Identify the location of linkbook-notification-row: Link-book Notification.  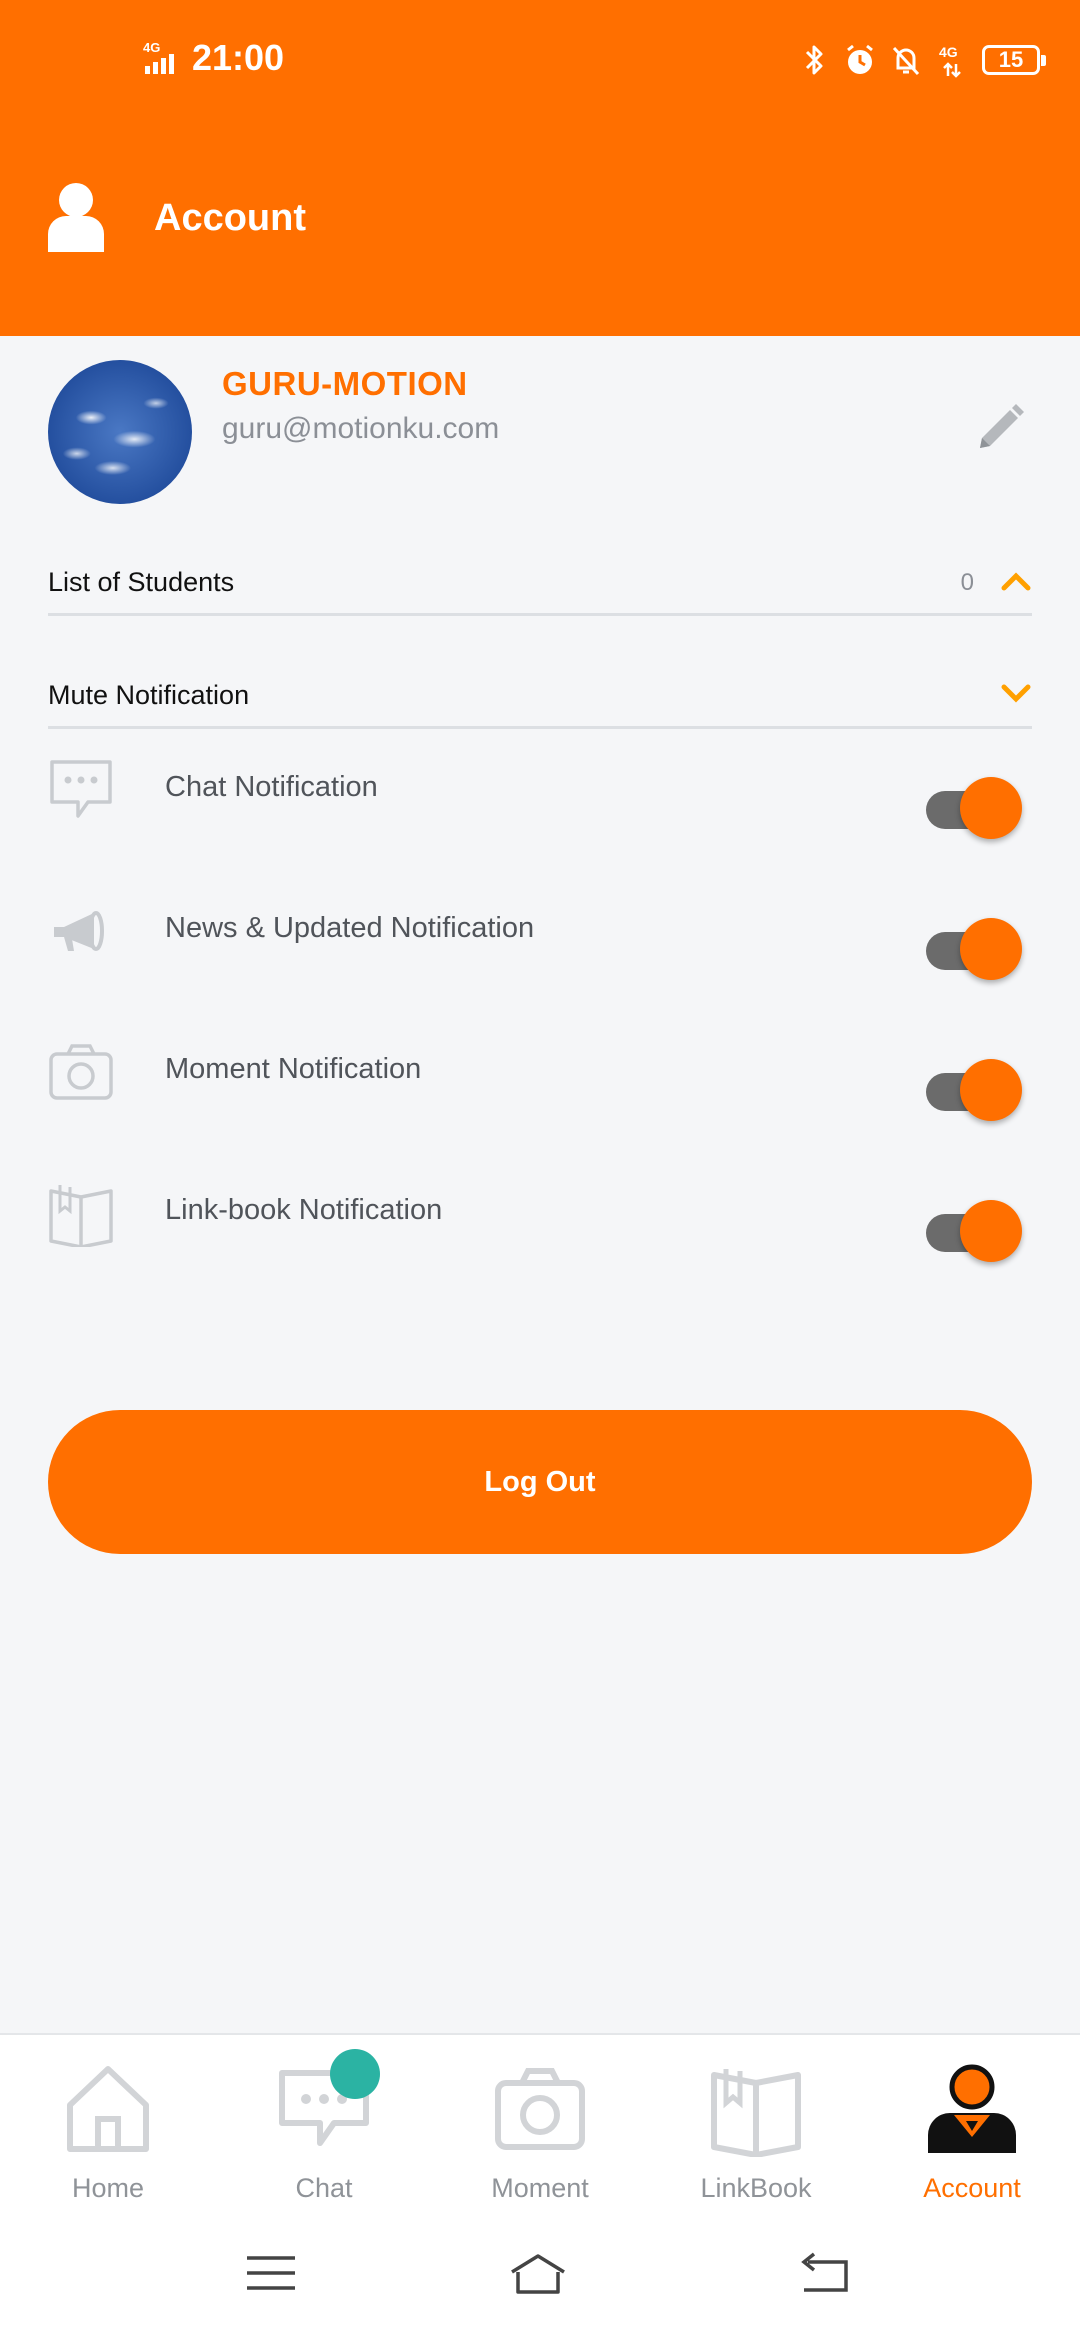
(540, 1231).